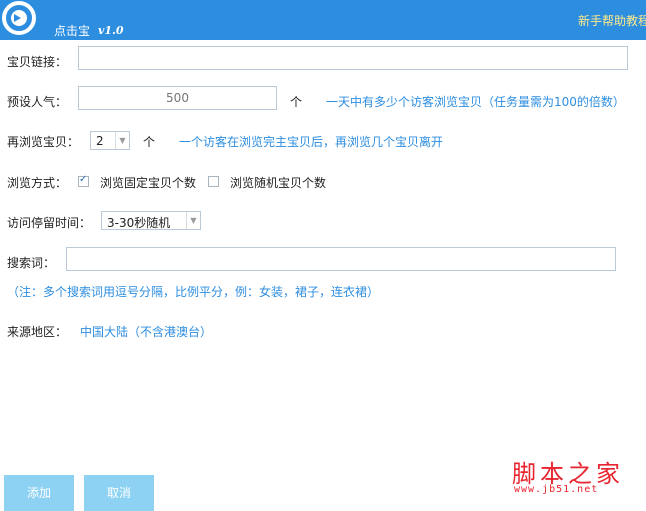 This screenshot has width=646, height=511. I want to click on keywords-input, so click(341, 259).